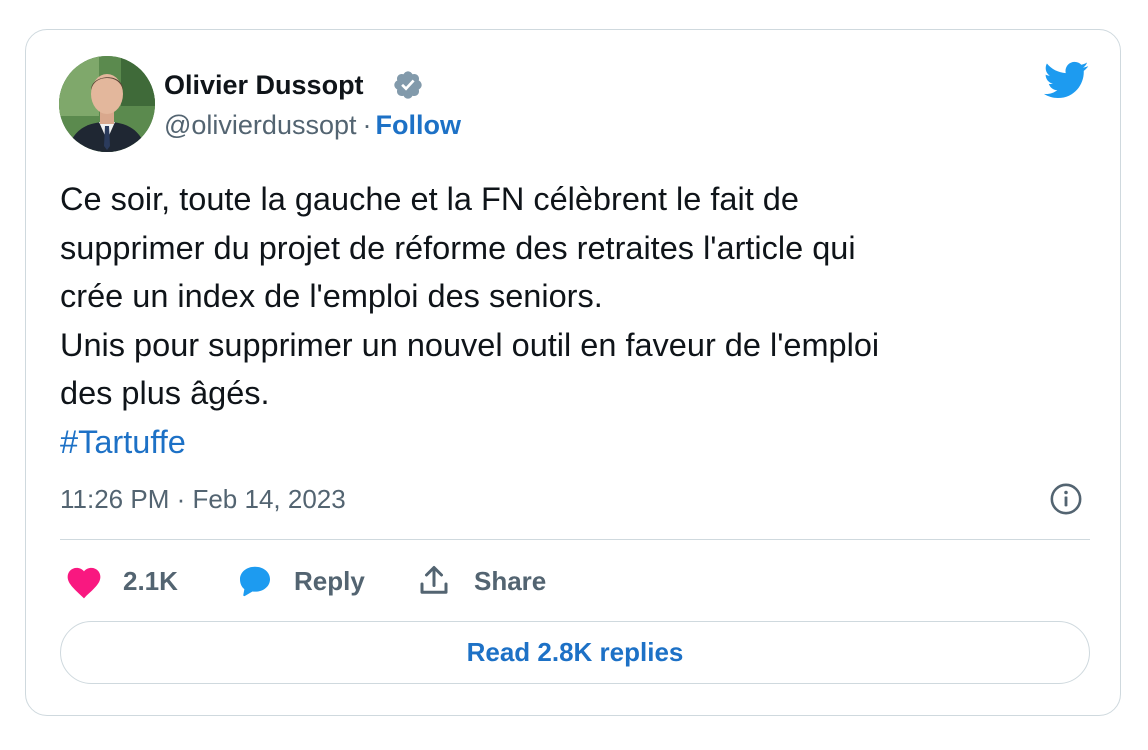  Describe the element at coordinates (329, 580) in the screenshot. I see `reply-label: Reply` at that location.